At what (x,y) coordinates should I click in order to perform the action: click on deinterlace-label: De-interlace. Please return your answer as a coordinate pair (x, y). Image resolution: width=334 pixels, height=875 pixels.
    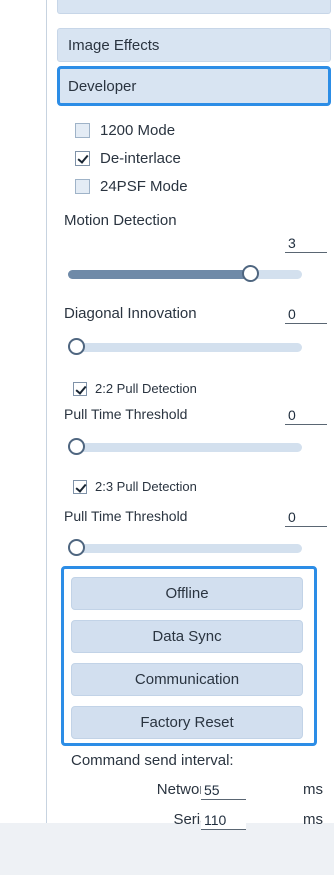
    Looking at the image, I should click on (140, 158).